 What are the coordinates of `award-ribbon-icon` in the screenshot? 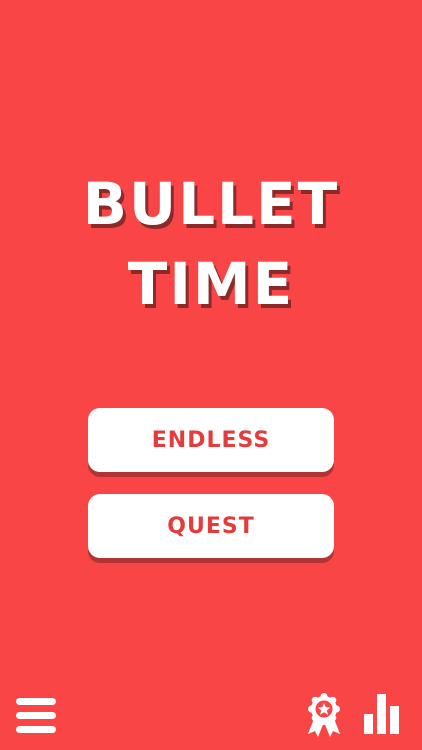 It's located at (324, 715).